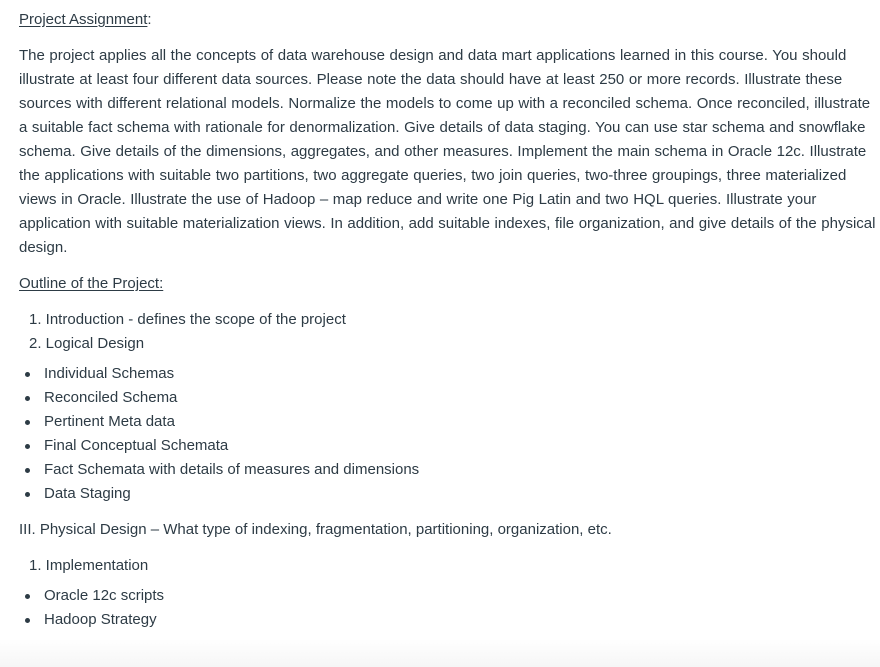 This screenshot has width=880, height=667. I want to click on project-assignment-heading: Project Assignment, so click(83, 19).